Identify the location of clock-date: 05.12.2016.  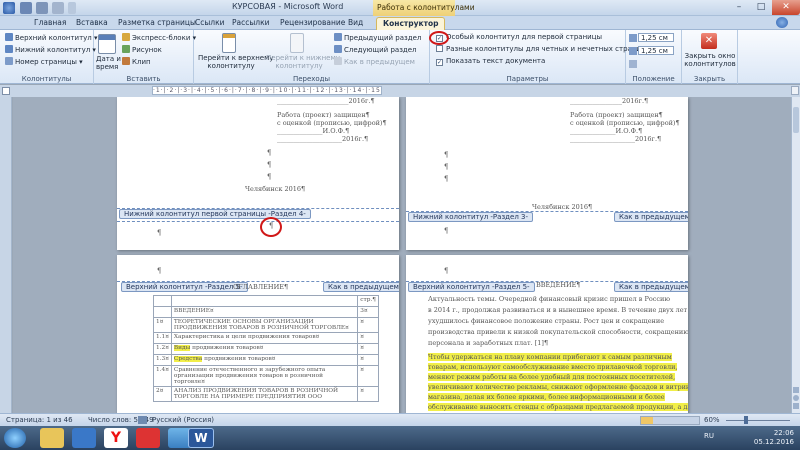
(774, 442).